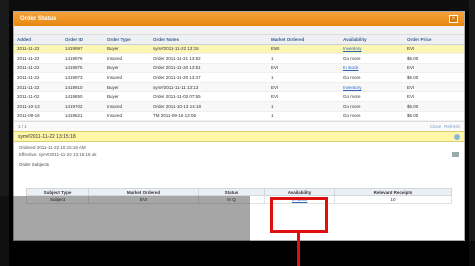 Image resolution: width=475 pixels, height=266 pixels. What do you see at coordinates (83, 58) in the screenshot?
I see `cell-order-id: 1419976` at bounding box center [83, 58].